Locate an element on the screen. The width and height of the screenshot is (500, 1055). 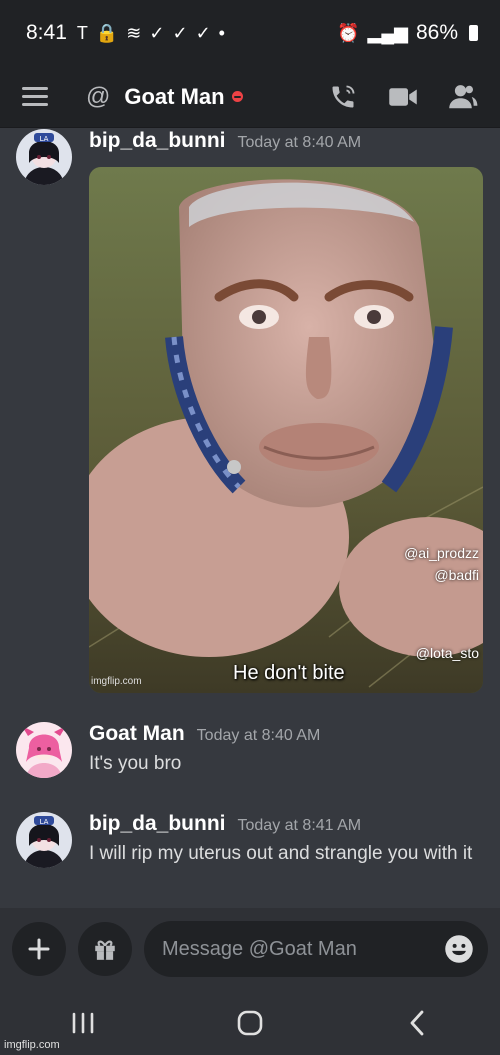
wifi-icon: ≋ is located at coordinates (134, 32).